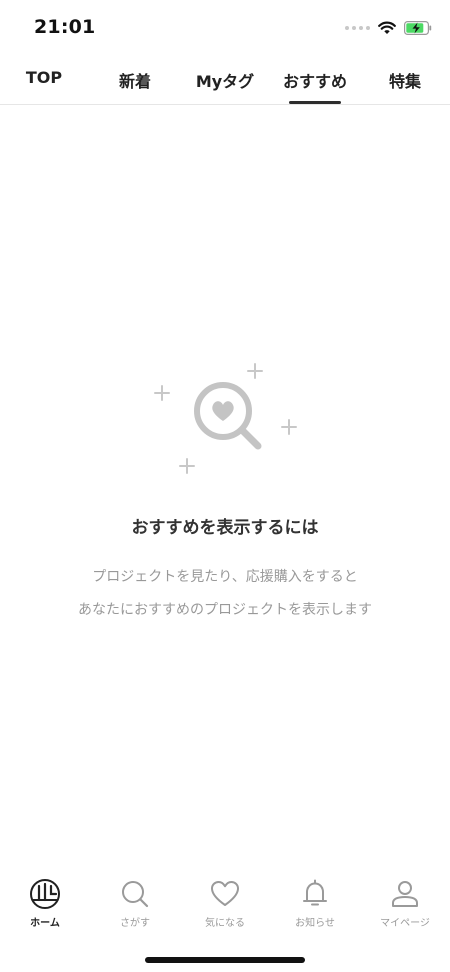 The image size is (450, 972). Describe the element at coordinates (225, 610) in the screenshot. I see `empty-state-description: あなたにおすすめのプロジェクトを表示します` at that location.